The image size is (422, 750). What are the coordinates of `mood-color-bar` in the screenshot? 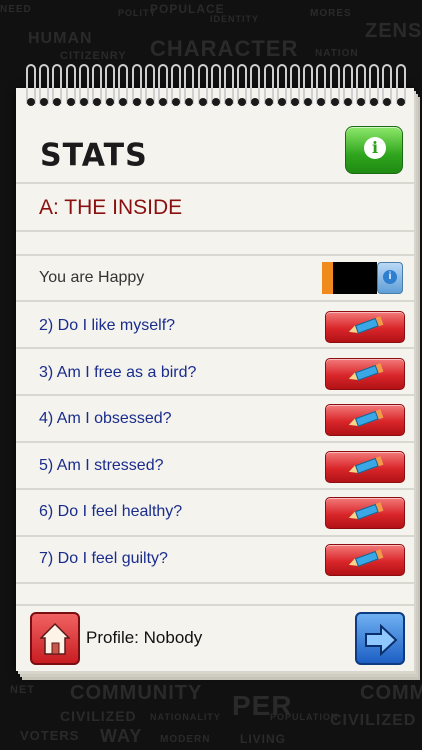 It's located at (327, 278).